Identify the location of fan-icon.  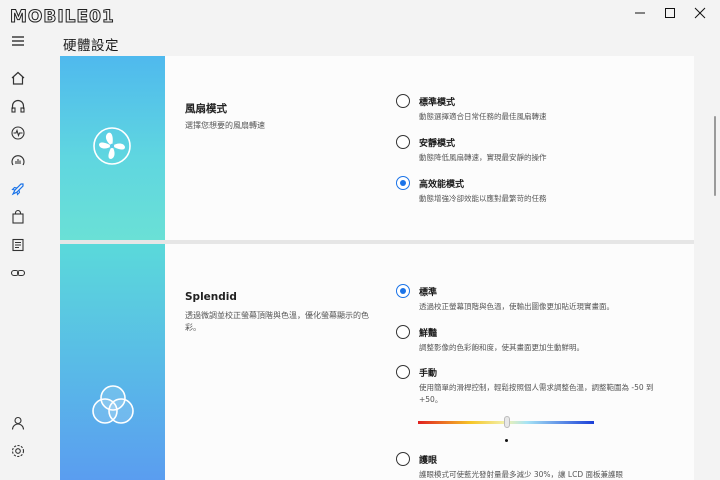
(112, 146).